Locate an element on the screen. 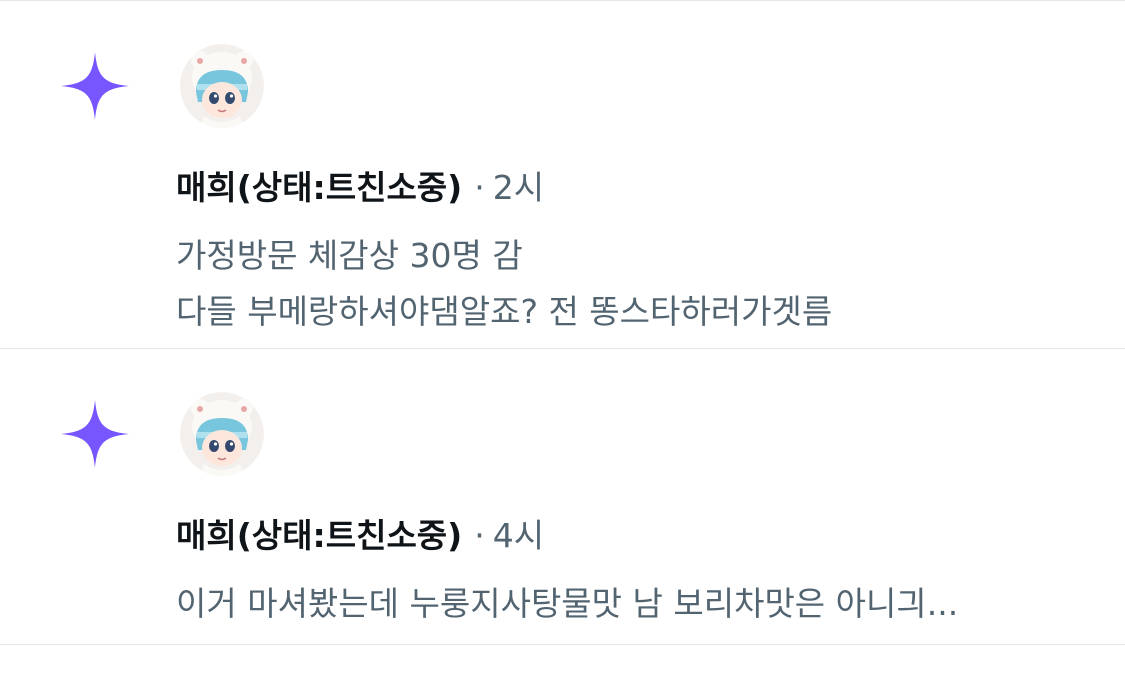 Image resolution: width=1125 pixels, height=696 pixels. post-text: 가정방문 체감상 30명 감 다들 부메랑하셔야댐알죠? 전 똥스타하러가겟름 is located at coordinates (504, 283).